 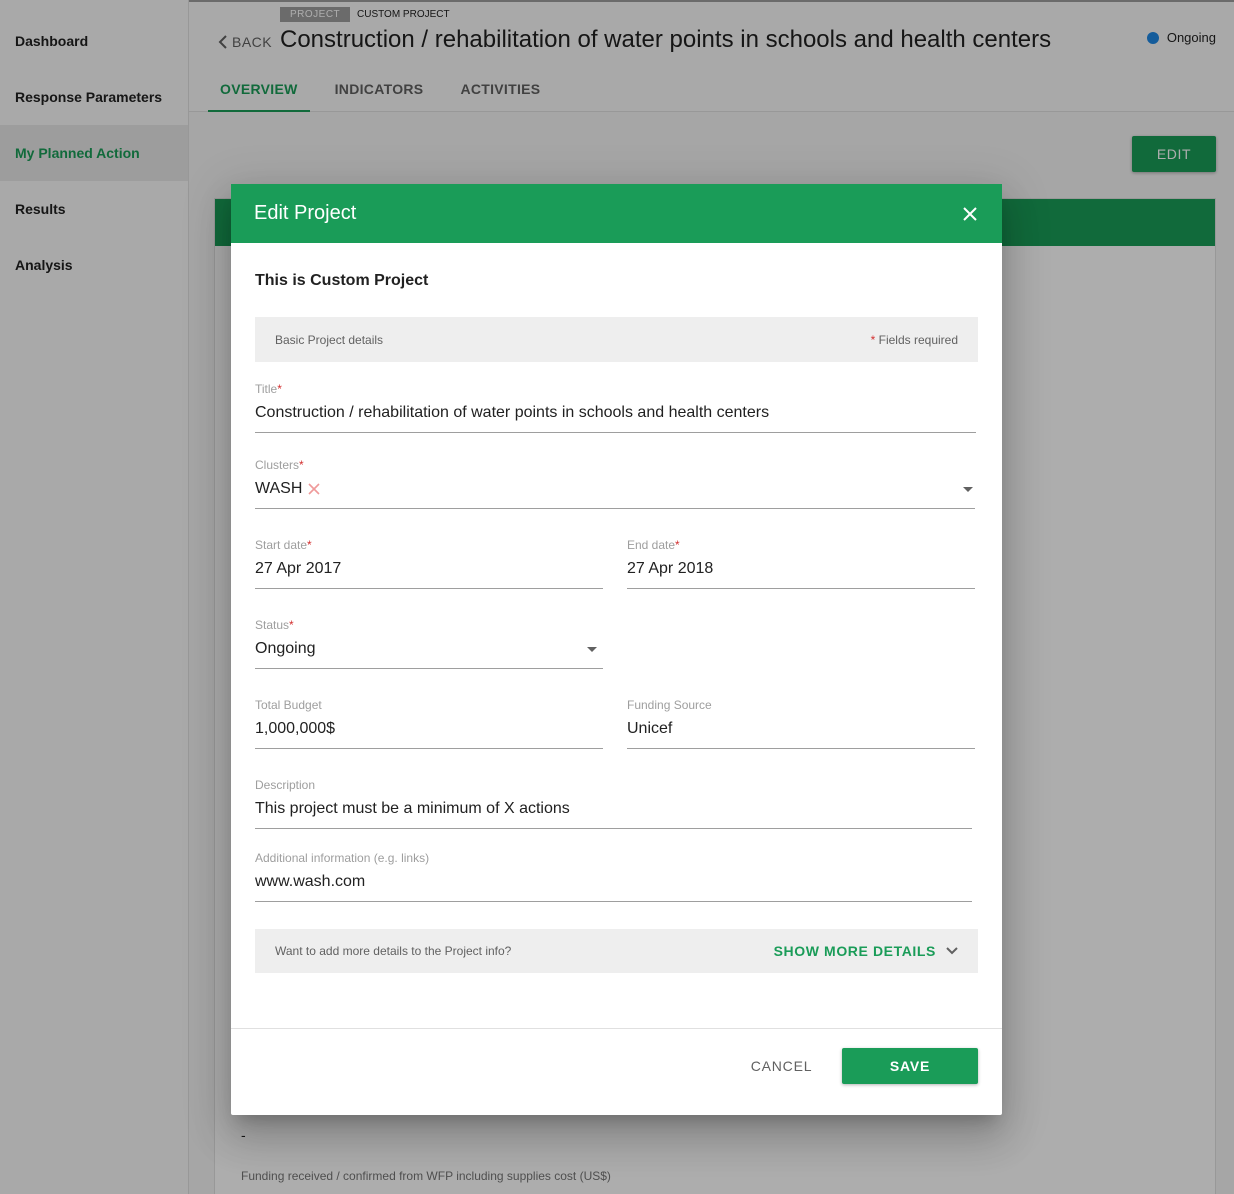 What do you see at coordinates (910, 1066) in the screenshot?
I see `save-button: SAVE` at bounding box center [910, 1066].